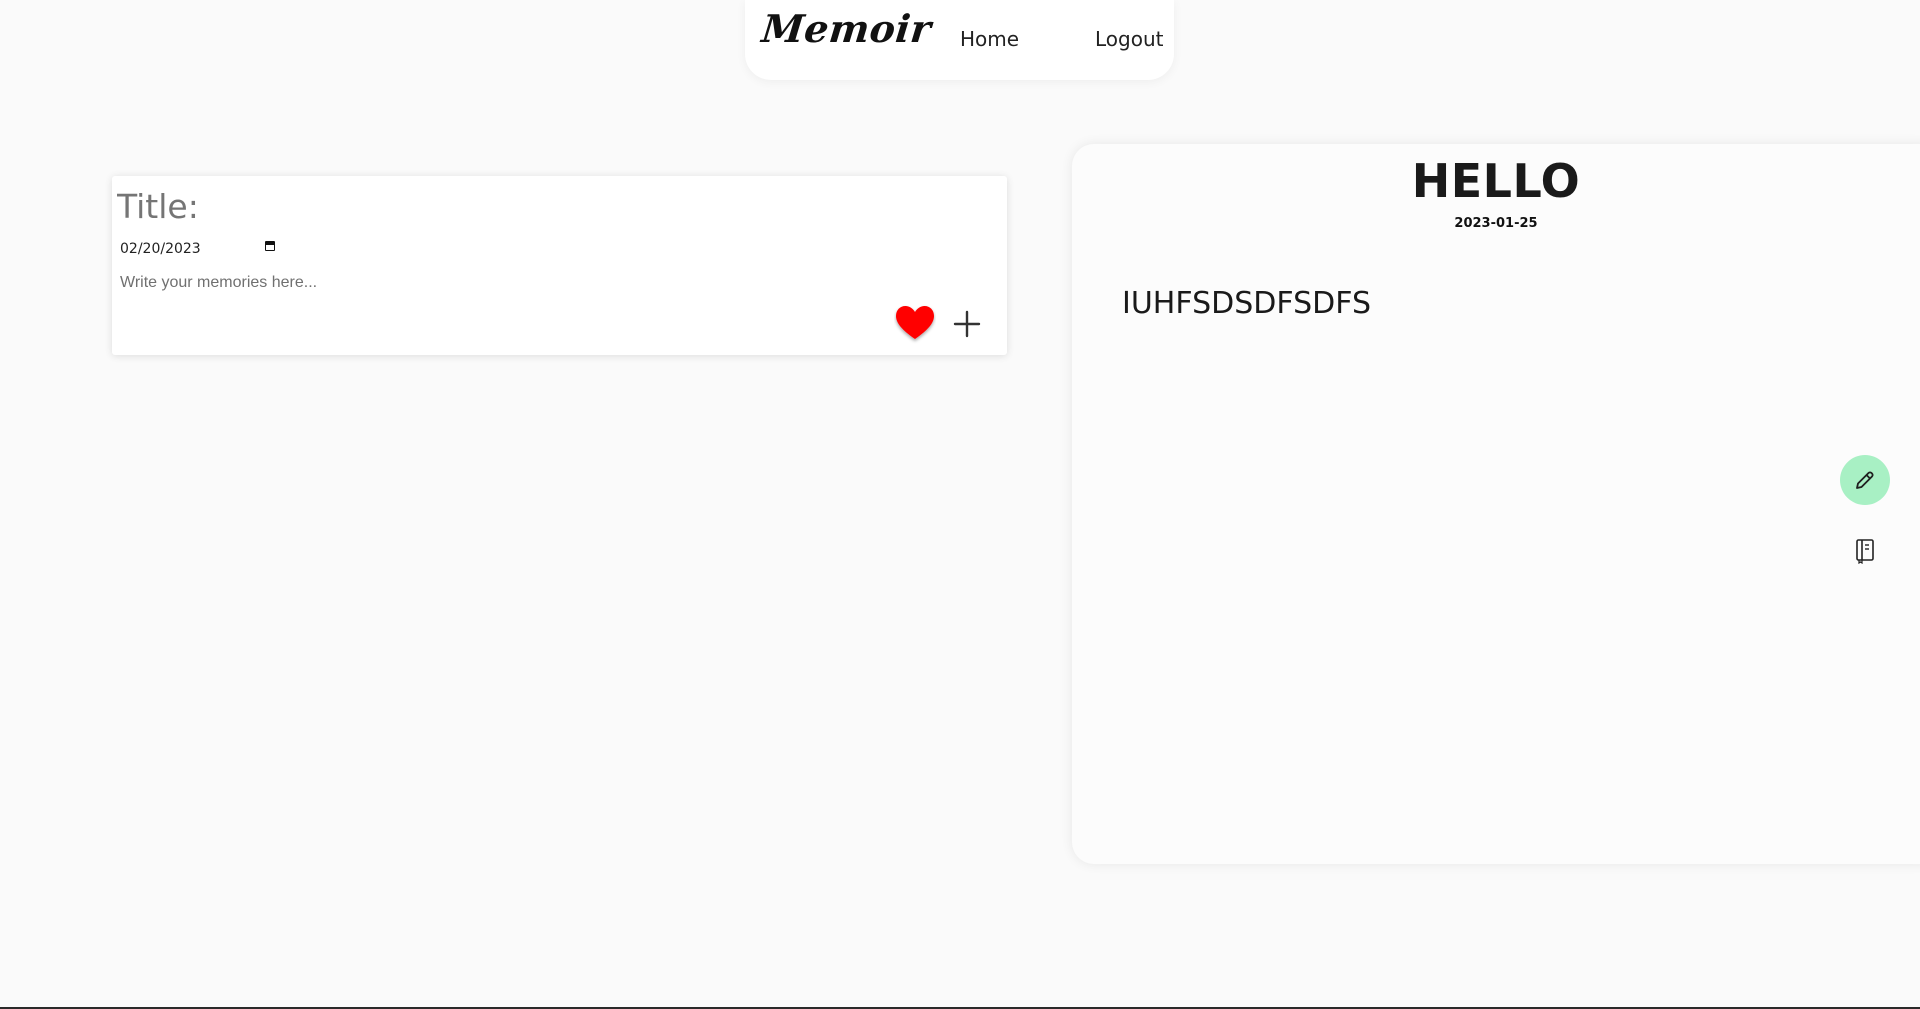 The width and height of the screenshot is (1920, 1009). I want to click on add-memory-button, so click(967, 324).